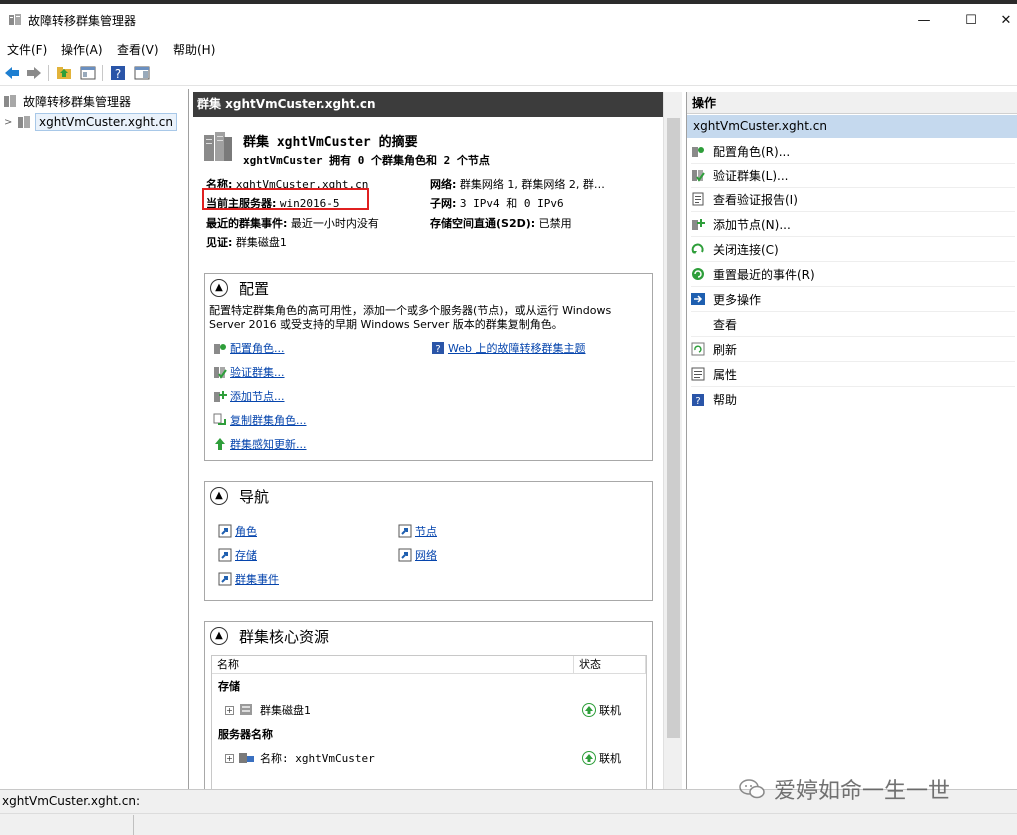 This screenshot has height=835, width=1017. I want to click on column-header-name: 名称, so click(393, 665).